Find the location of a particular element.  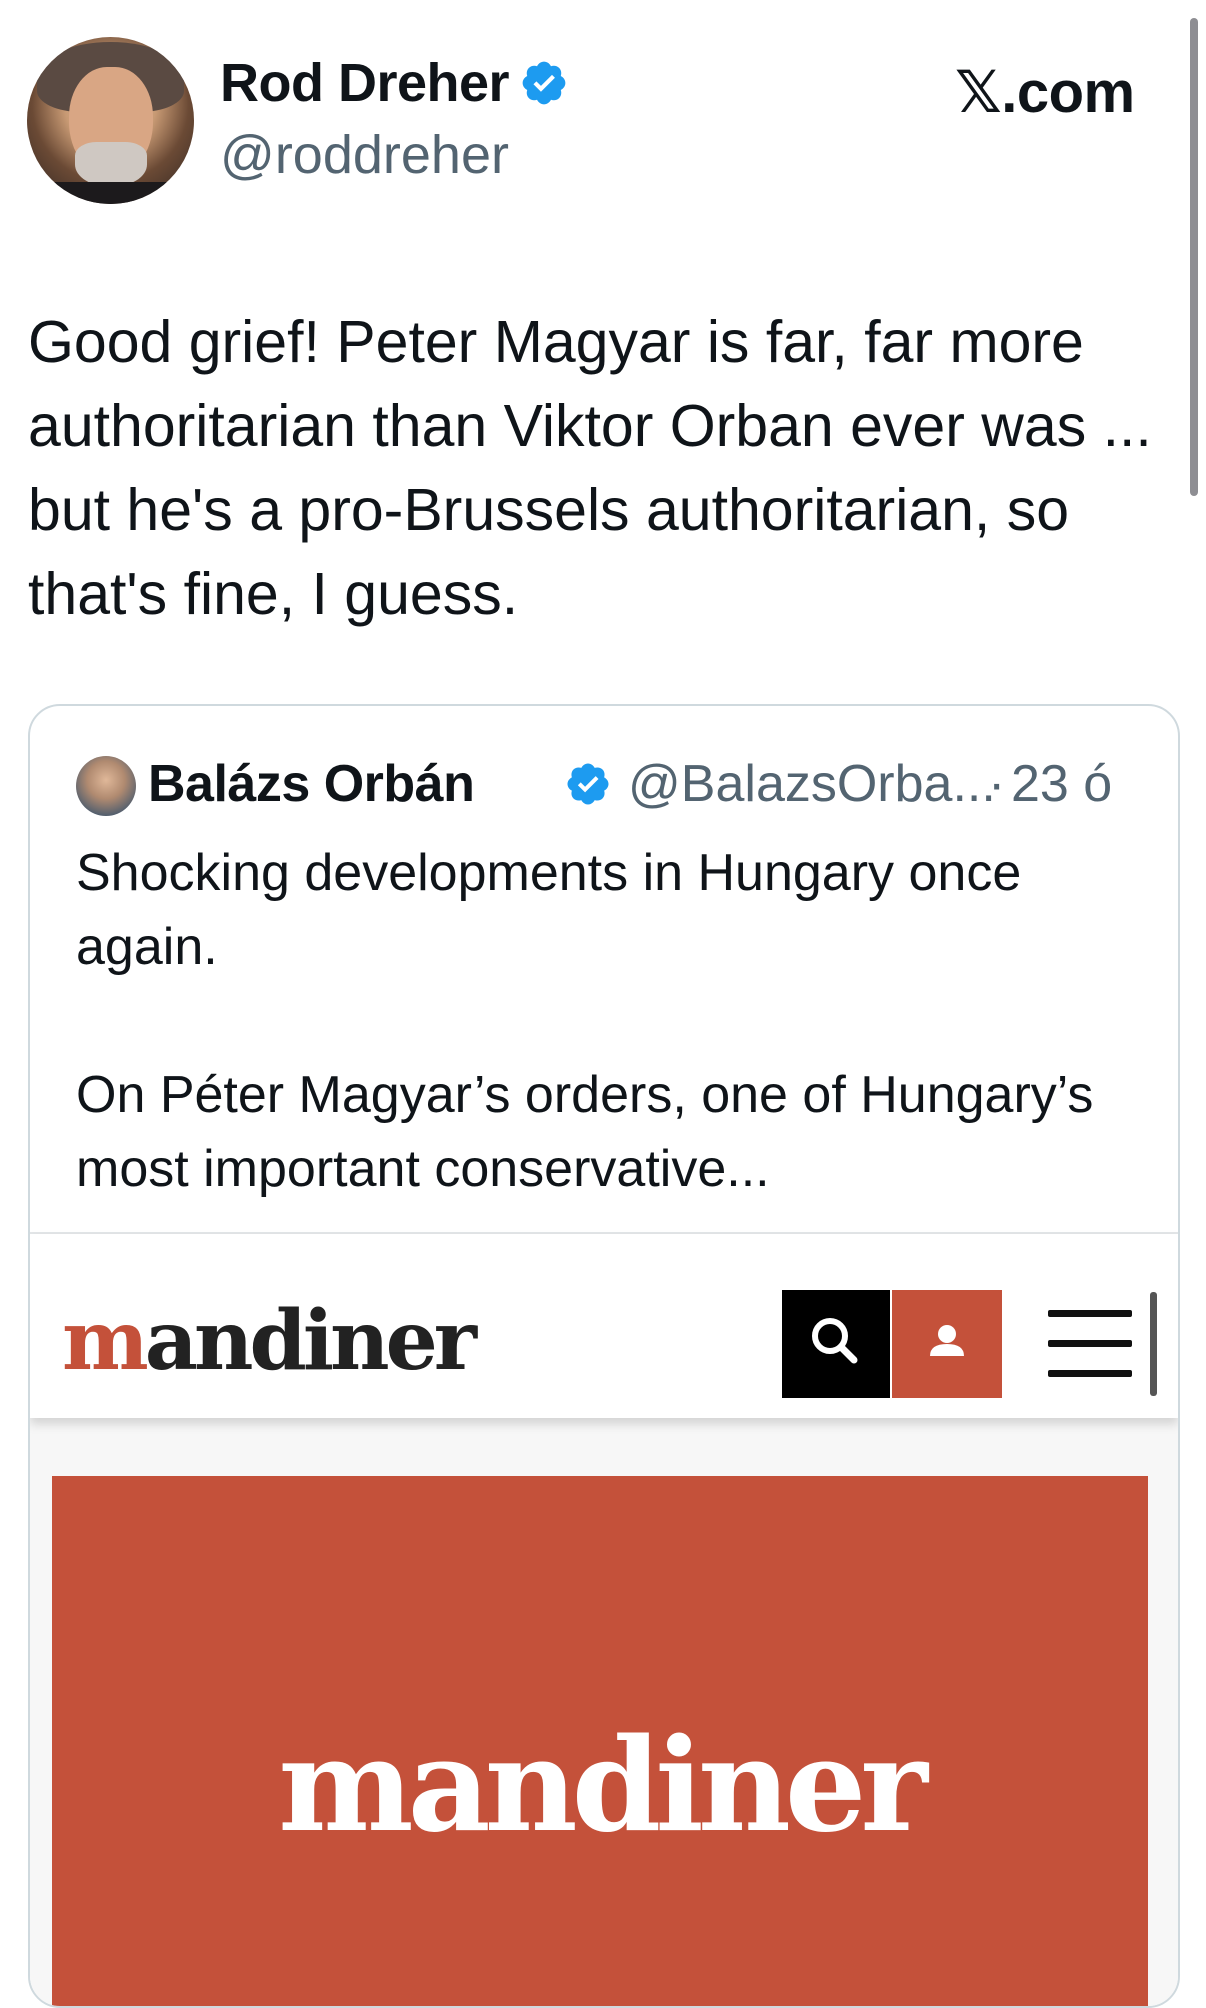

author-avatar is located at coordinates (110, 120).